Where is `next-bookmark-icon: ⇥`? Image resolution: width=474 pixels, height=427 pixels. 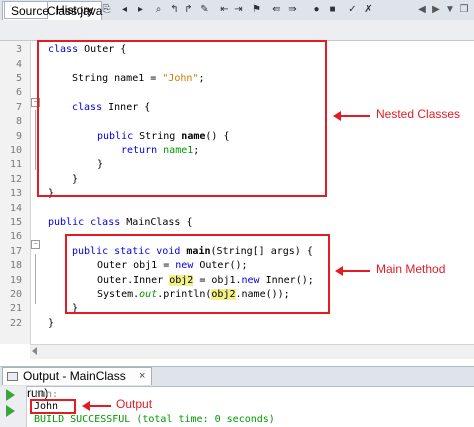 next-bookmark-icon: ⇥ is located at coordinates (238, 9).